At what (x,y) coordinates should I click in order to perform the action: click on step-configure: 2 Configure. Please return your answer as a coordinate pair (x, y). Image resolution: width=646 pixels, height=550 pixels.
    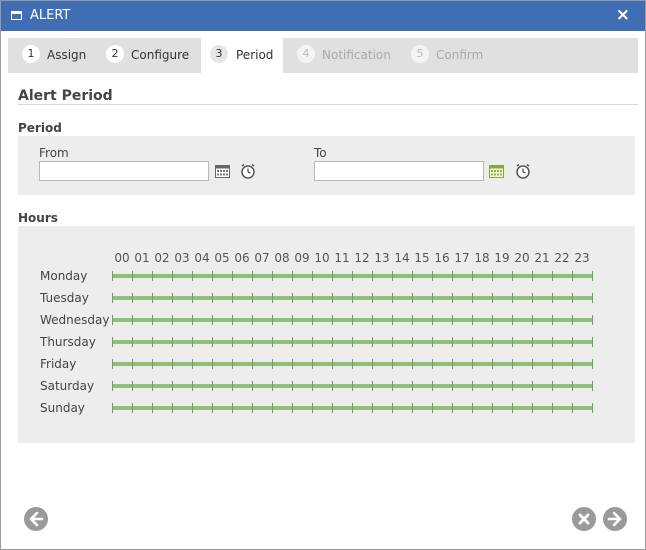
    Looking at the image, I should click on (146, 55).